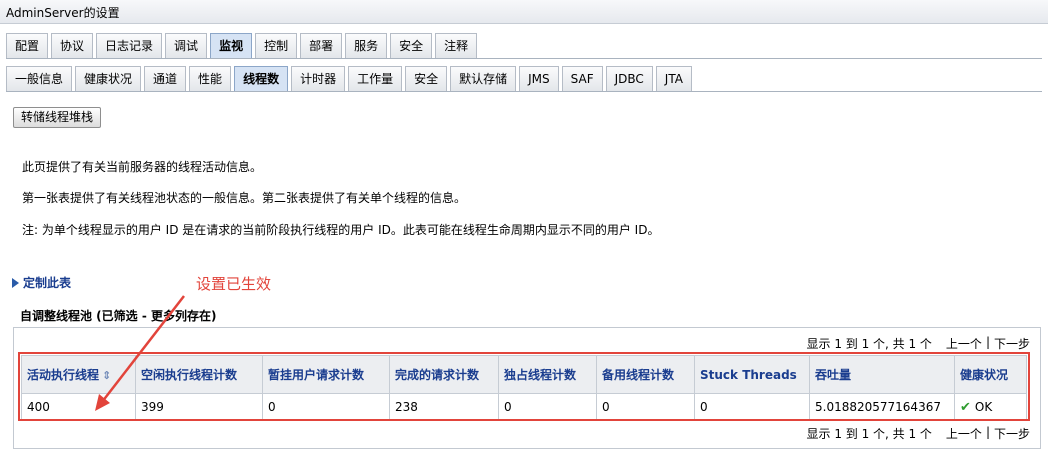 This screenshot has height=449, width=1048. I want to click on tab-control: 控制, so click(276, 45).